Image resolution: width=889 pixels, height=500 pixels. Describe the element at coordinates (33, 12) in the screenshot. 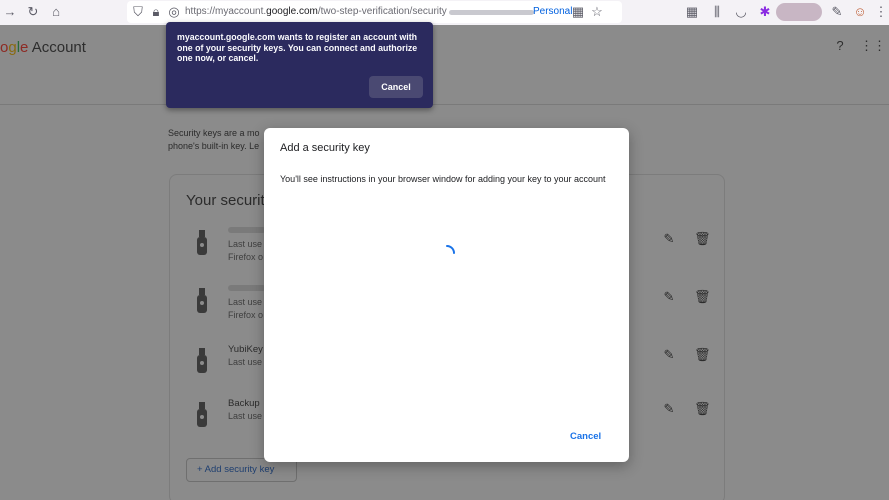

I see `reload-icon: ↻` at that location.